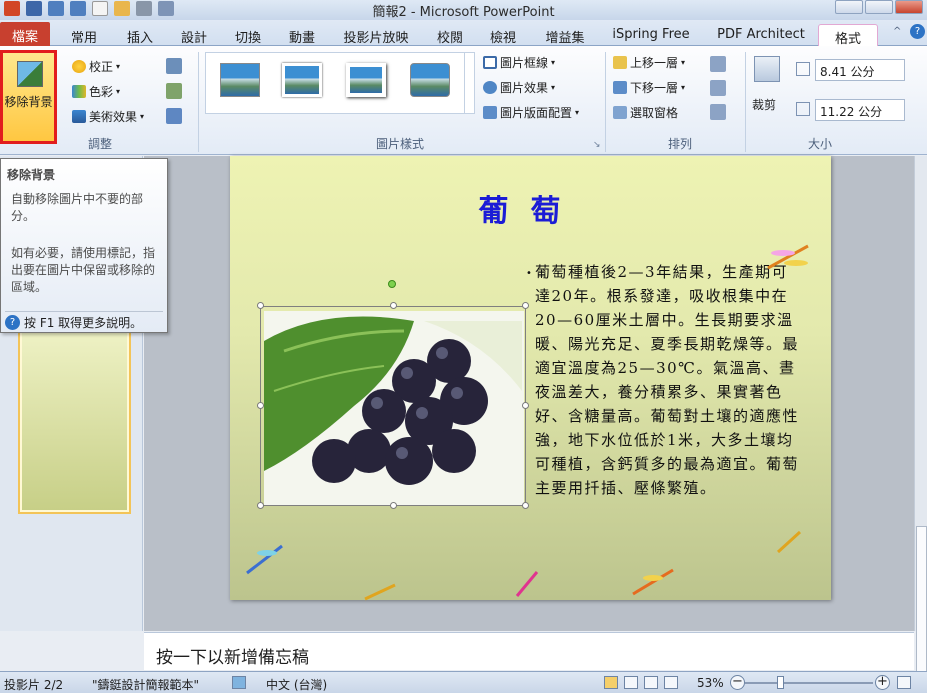  I want to click on tab-review: 校閱, so click(450, 35).